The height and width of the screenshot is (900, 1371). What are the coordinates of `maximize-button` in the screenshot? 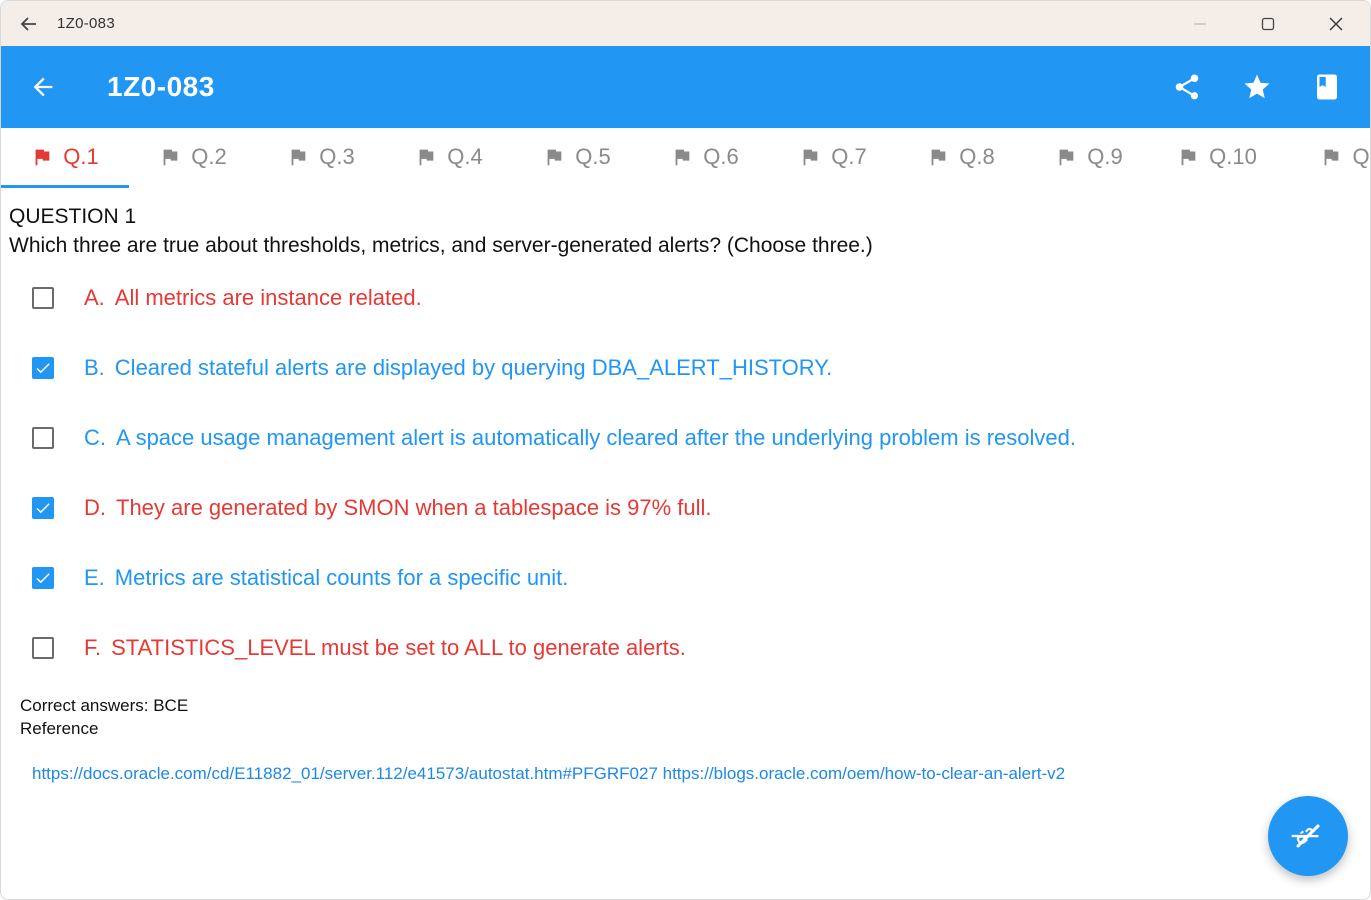 It's located at (1268, 23).